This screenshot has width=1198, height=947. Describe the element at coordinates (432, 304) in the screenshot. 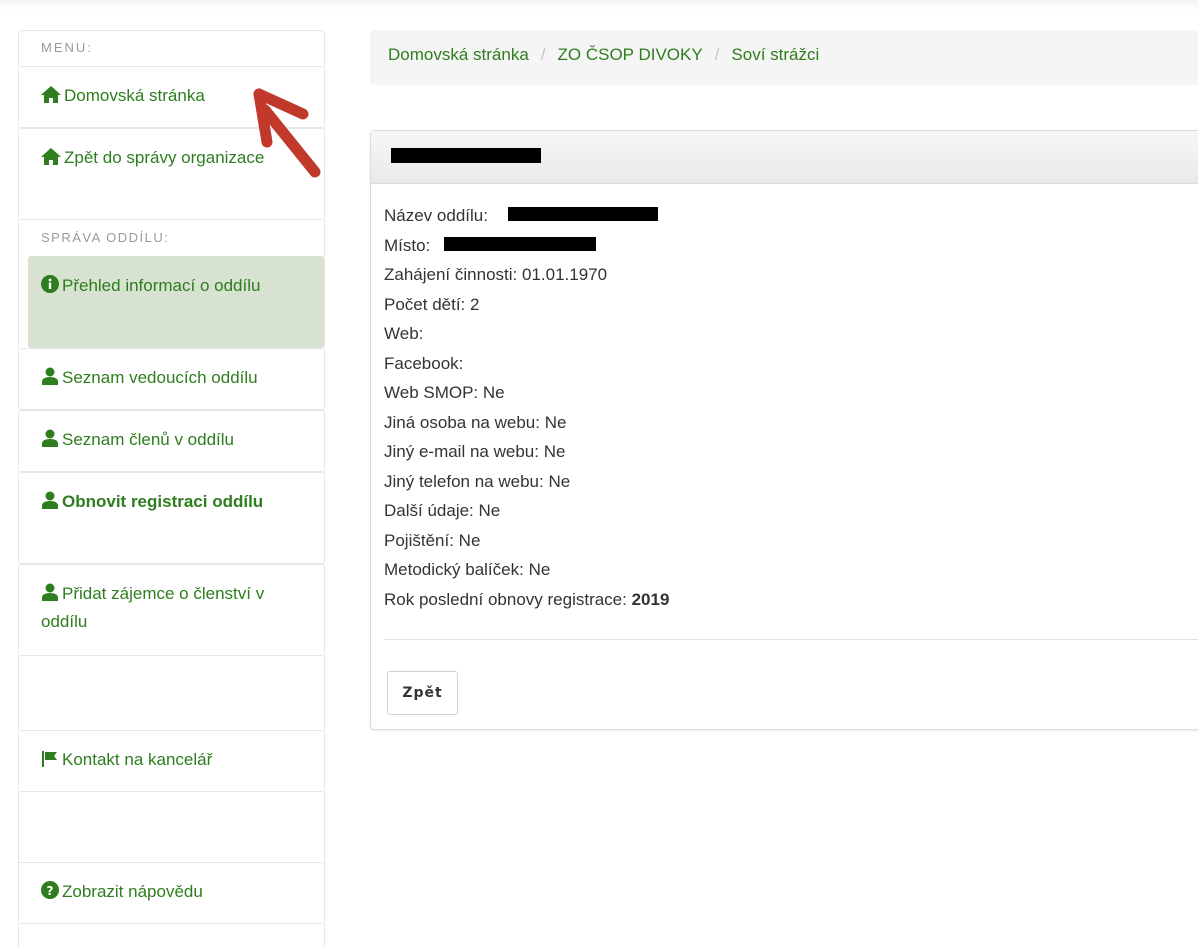

I see `info-row-children-count: Počet dětí: 2` at that location.